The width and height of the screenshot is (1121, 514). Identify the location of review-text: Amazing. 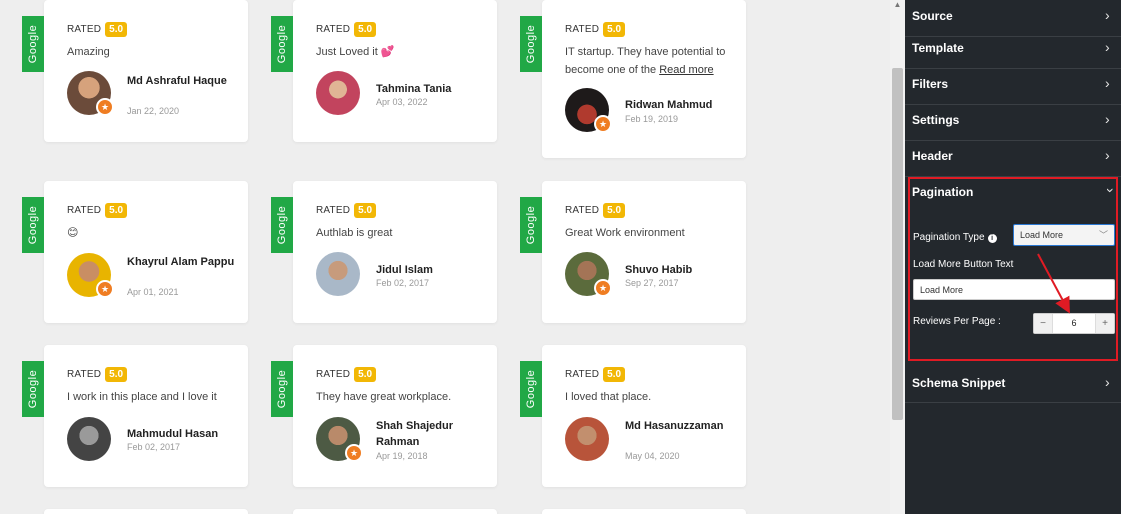
(88, 52).